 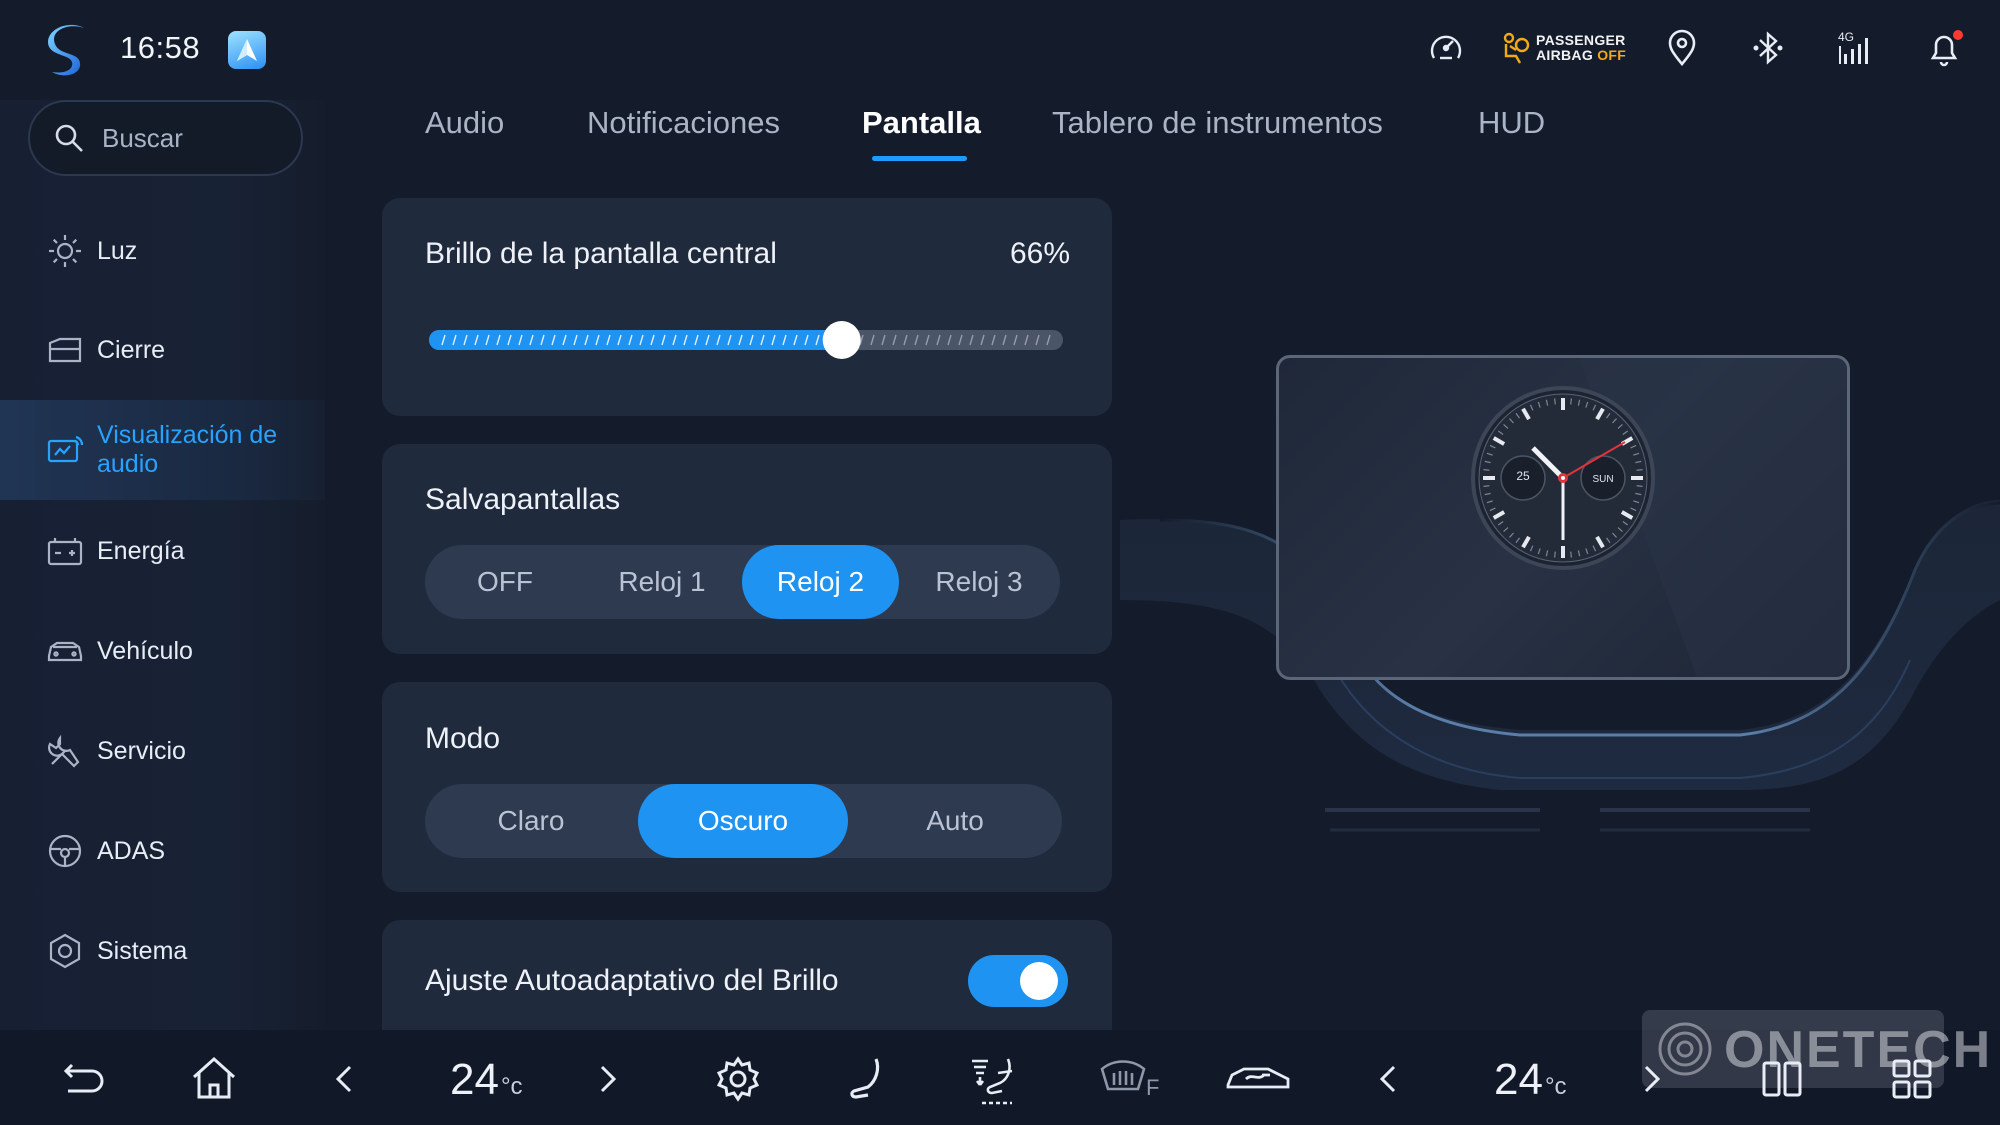 I want to click on signal-4g-icon: 4G, so click(x=1856, y=48).